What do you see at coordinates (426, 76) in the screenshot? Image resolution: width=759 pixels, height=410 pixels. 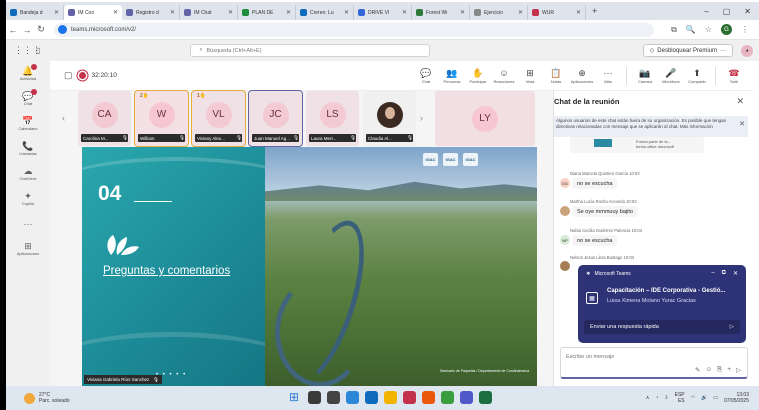 I see `toolbar-chat-button: 💬 Chat` at bounding box center [426, 76].